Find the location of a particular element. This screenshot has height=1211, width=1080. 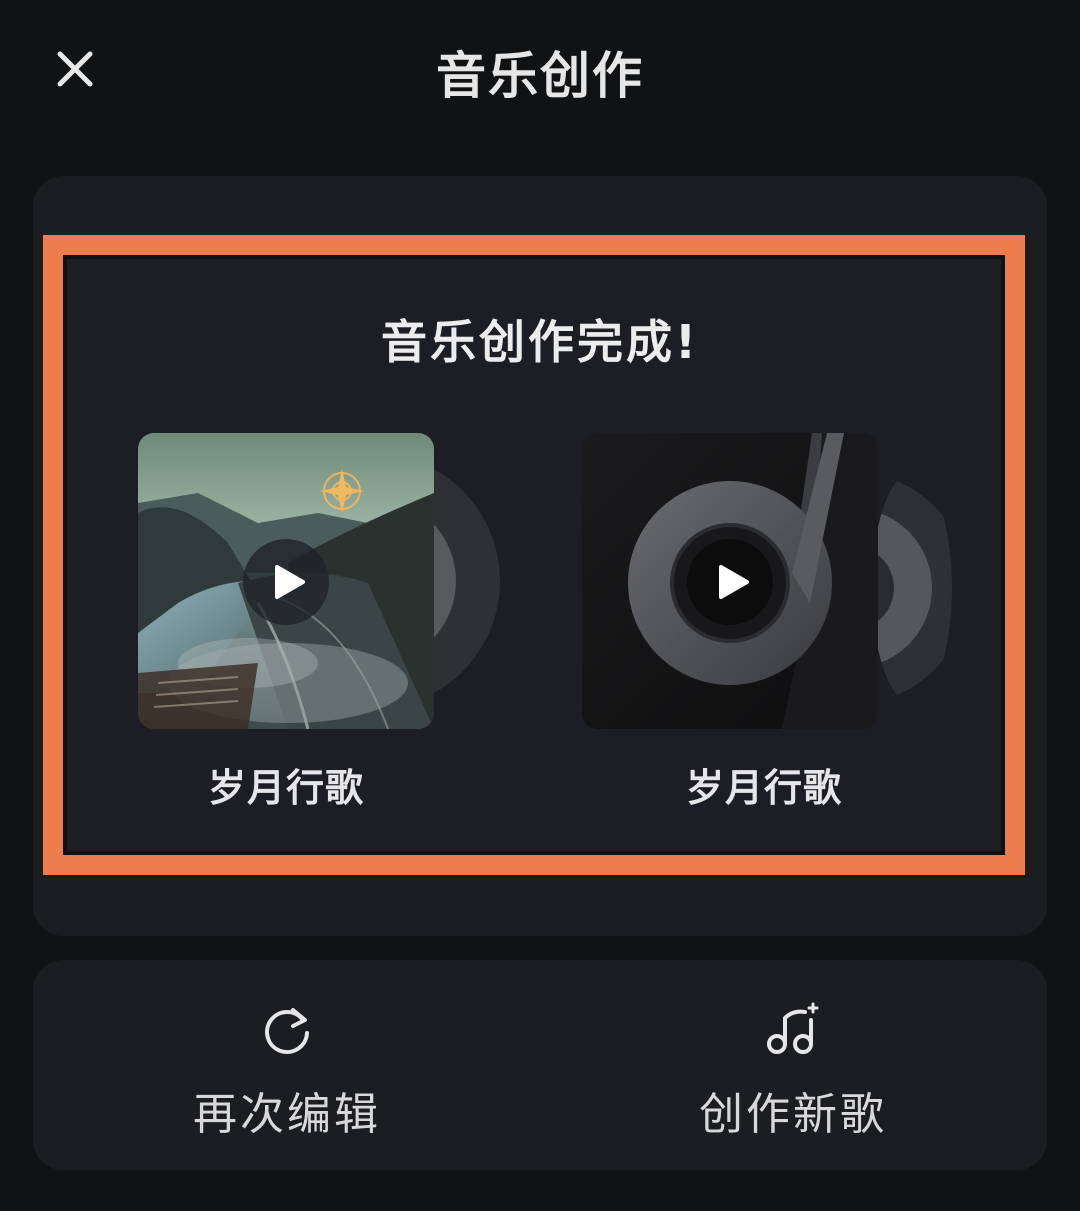

song-card-2: 岁月行歌 is located at coordinates (767, 623).